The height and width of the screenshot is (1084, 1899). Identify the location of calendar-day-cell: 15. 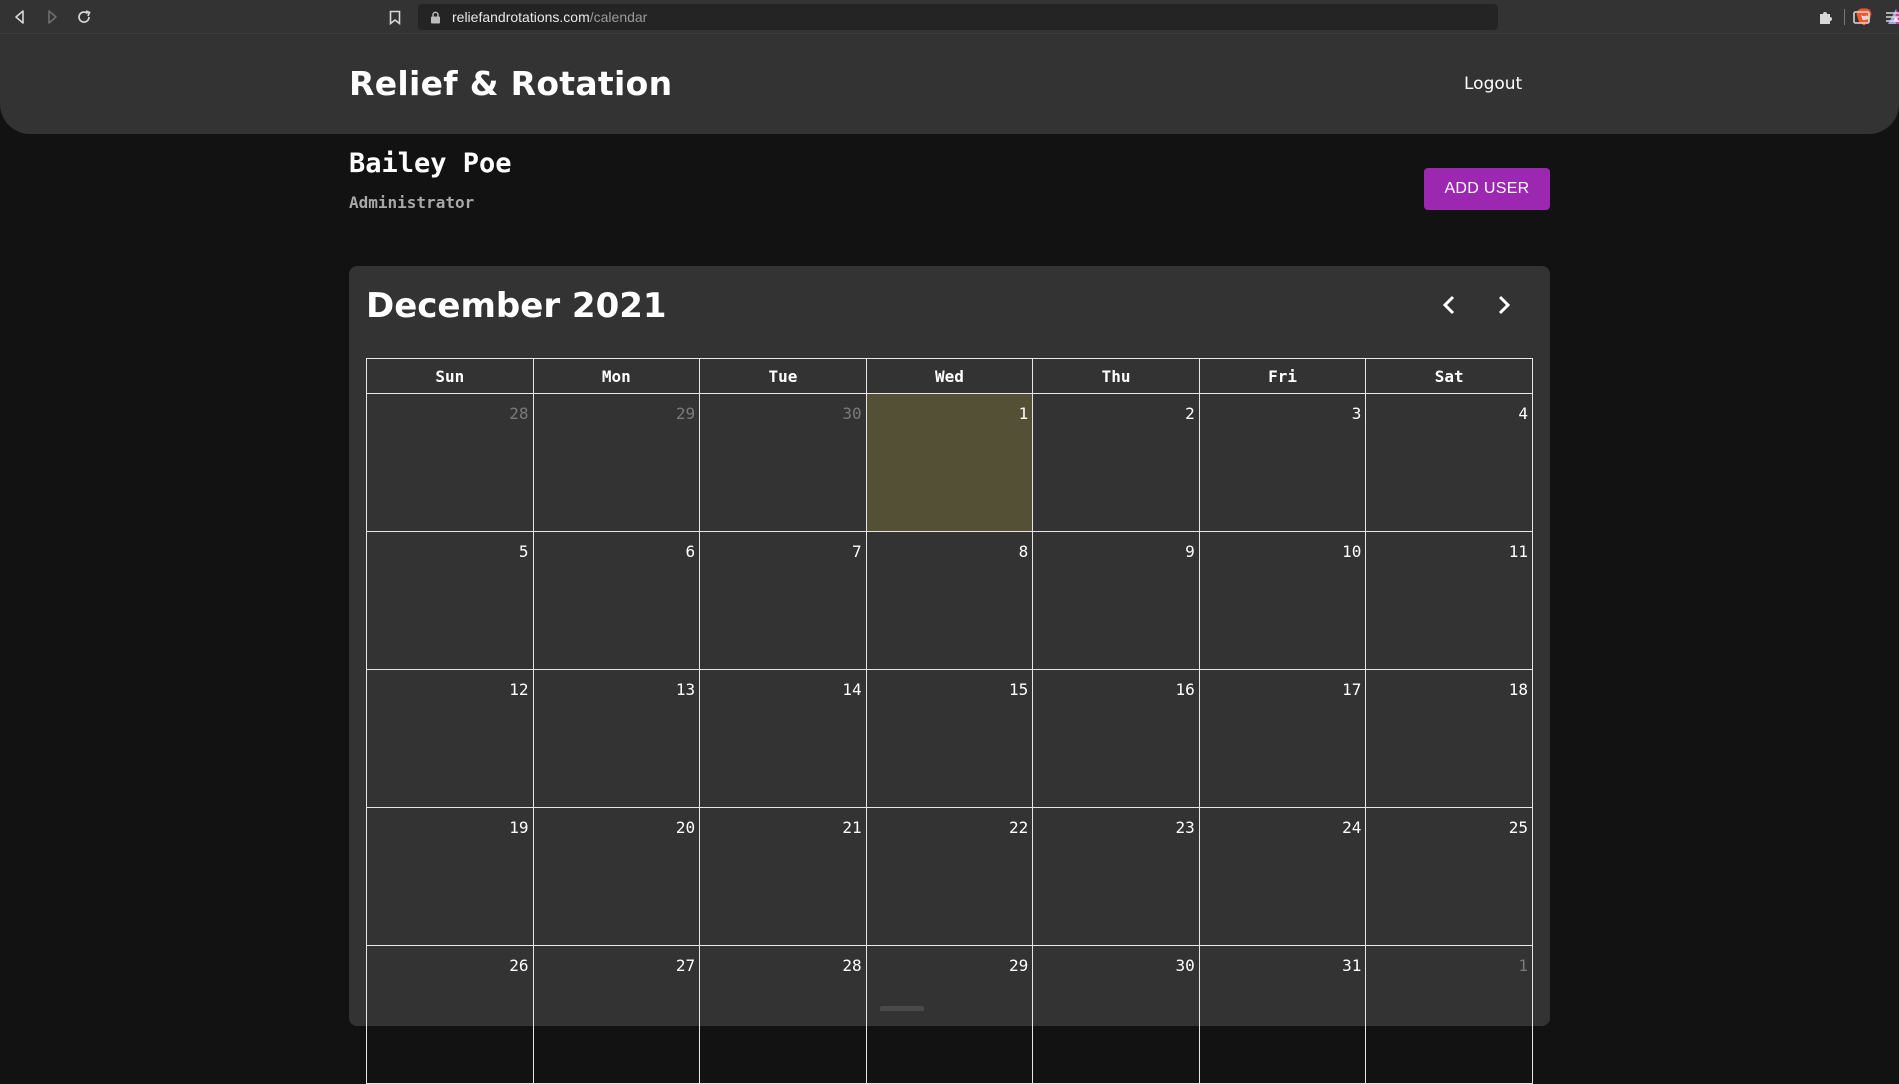
(949, 738).